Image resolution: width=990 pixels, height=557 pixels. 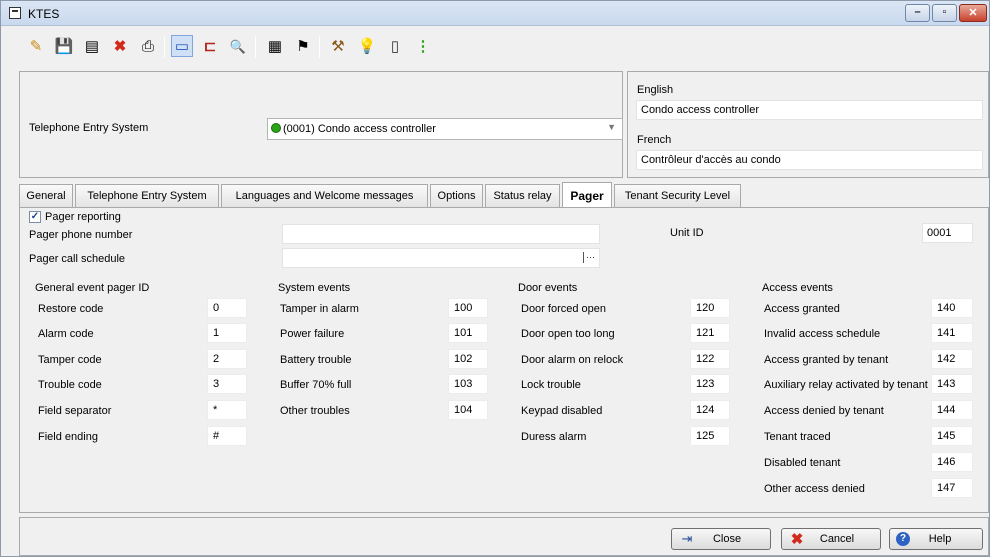 I want to click on battery-trouble-field: 102, so click(x=468, y=359).